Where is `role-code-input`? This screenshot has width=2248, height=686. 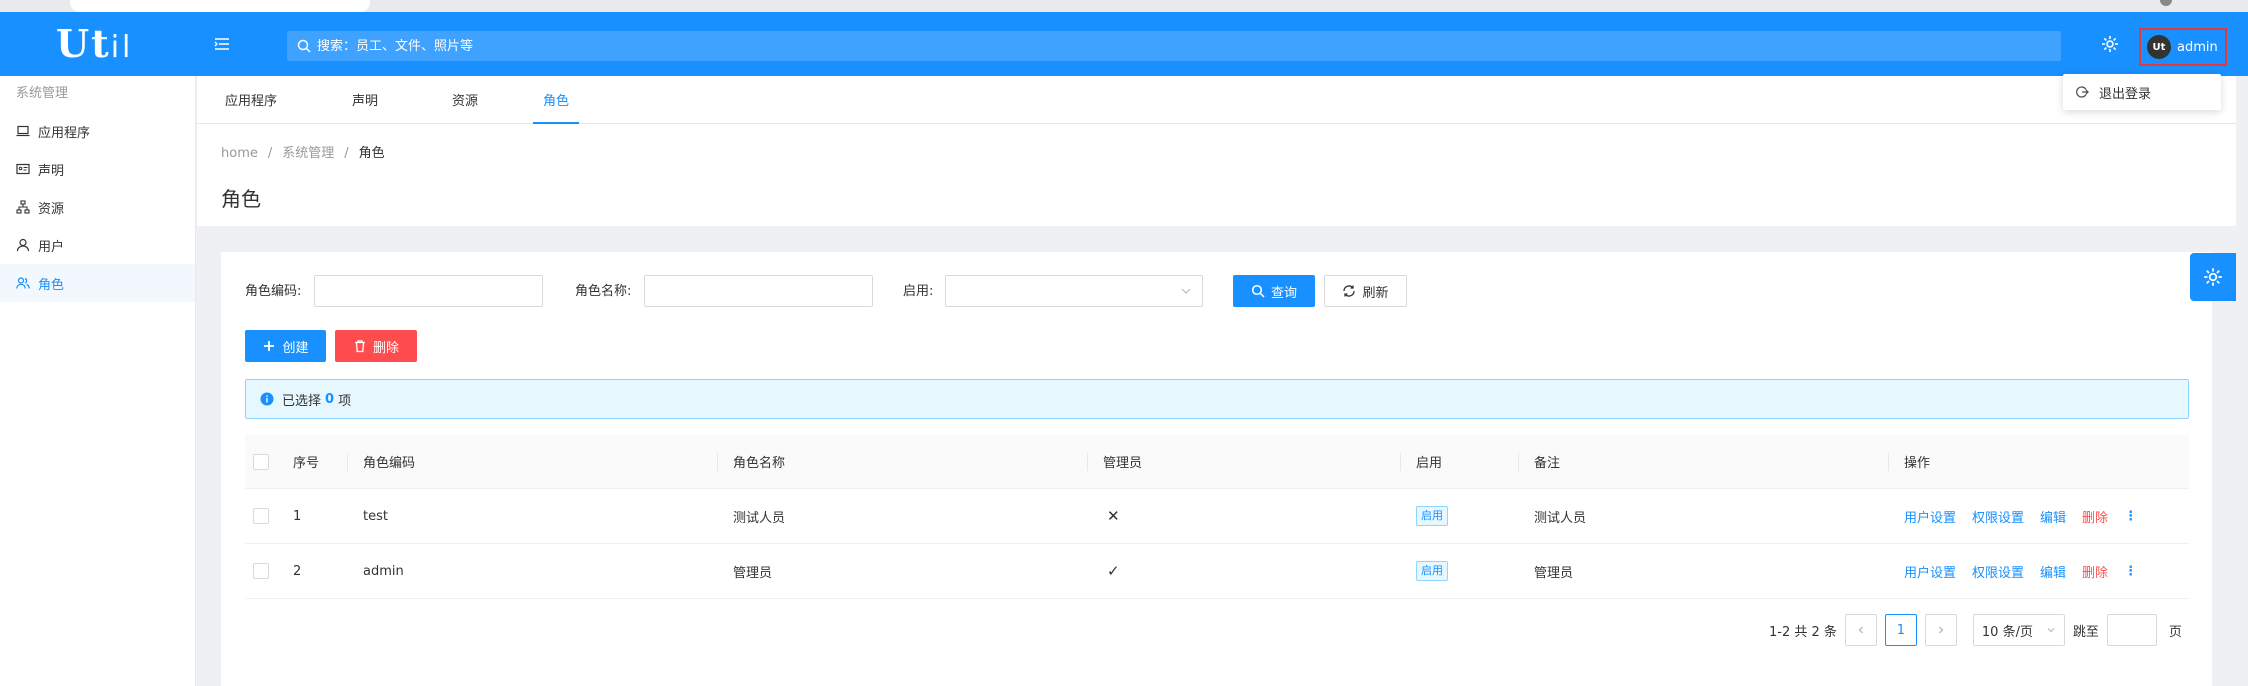
role-code-input is located at coordinates (428, 291).